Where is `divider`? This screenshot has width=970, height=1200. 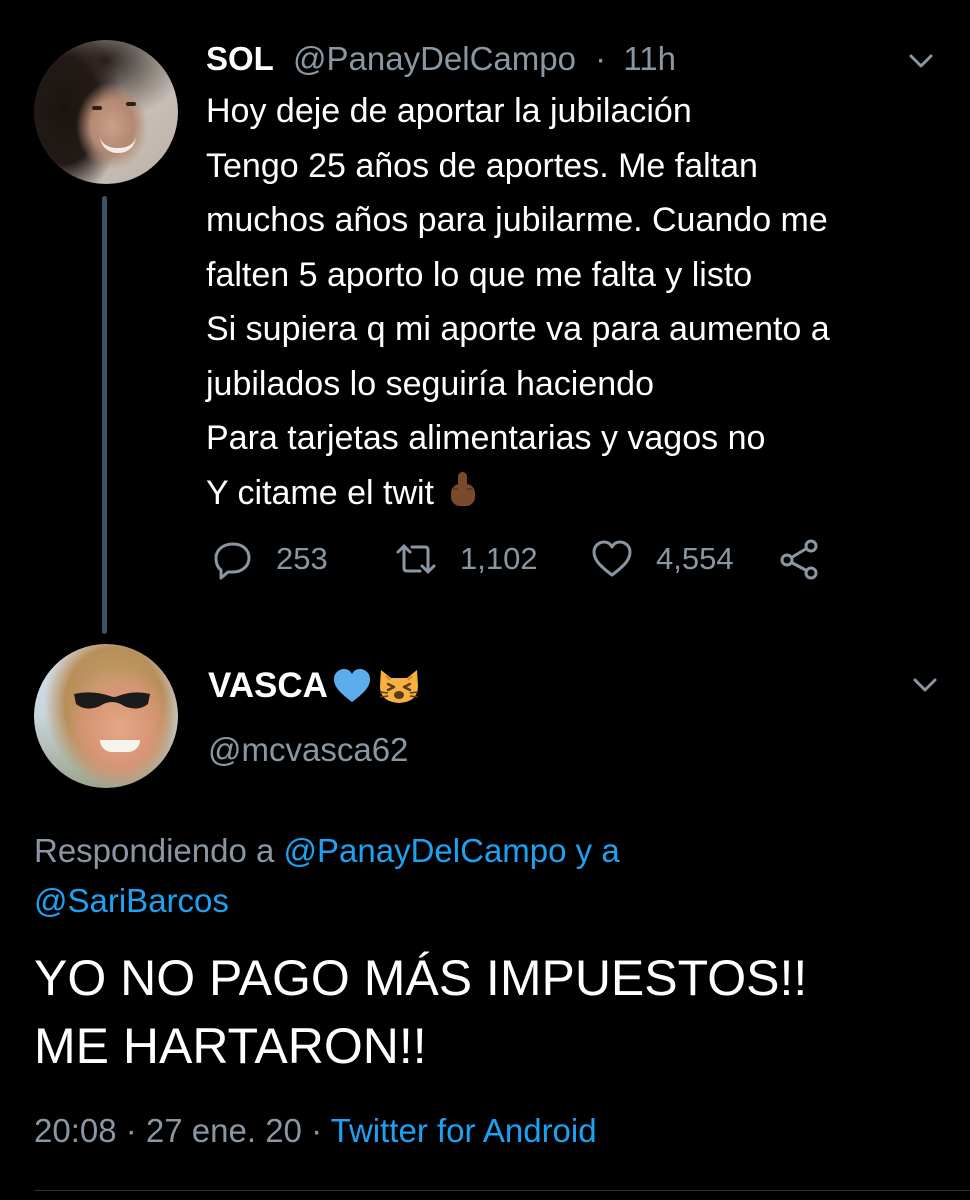 divider is located at coordinates (502, 1190).